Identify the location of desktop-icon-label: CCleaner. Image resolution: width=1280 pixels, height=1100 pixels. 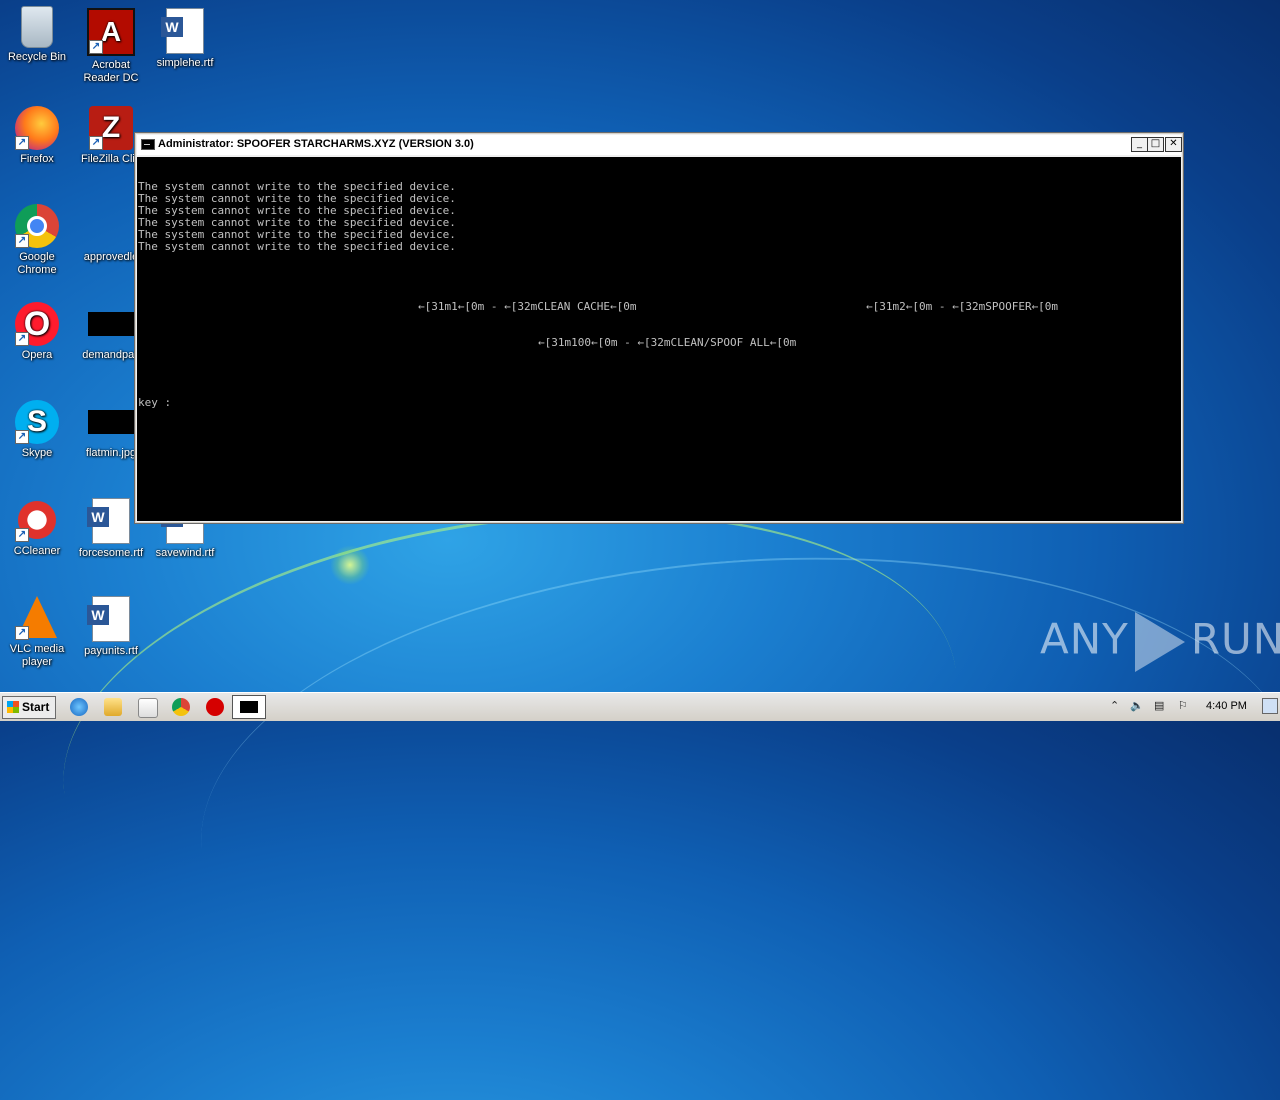
(37, 551).